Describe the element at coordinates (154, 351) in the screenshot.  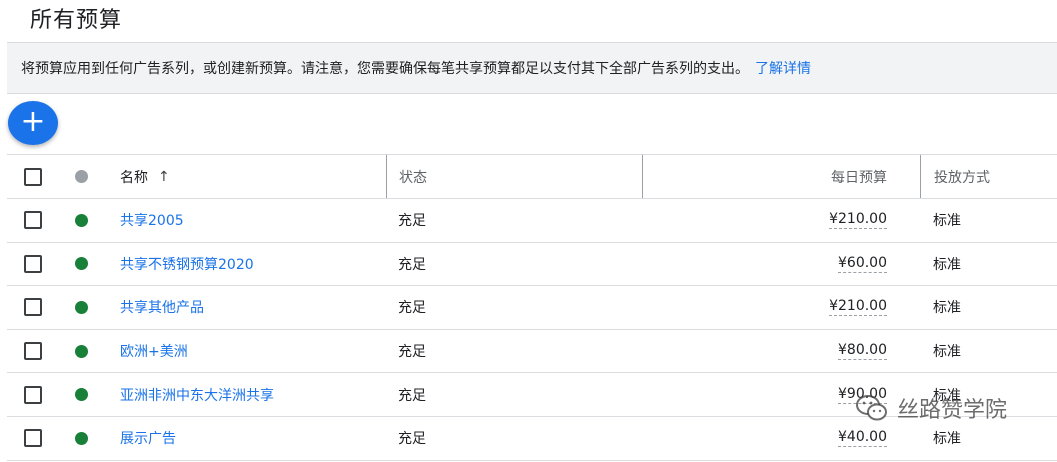
I see `budget-name-link: 欧洲+美洲` at that location.